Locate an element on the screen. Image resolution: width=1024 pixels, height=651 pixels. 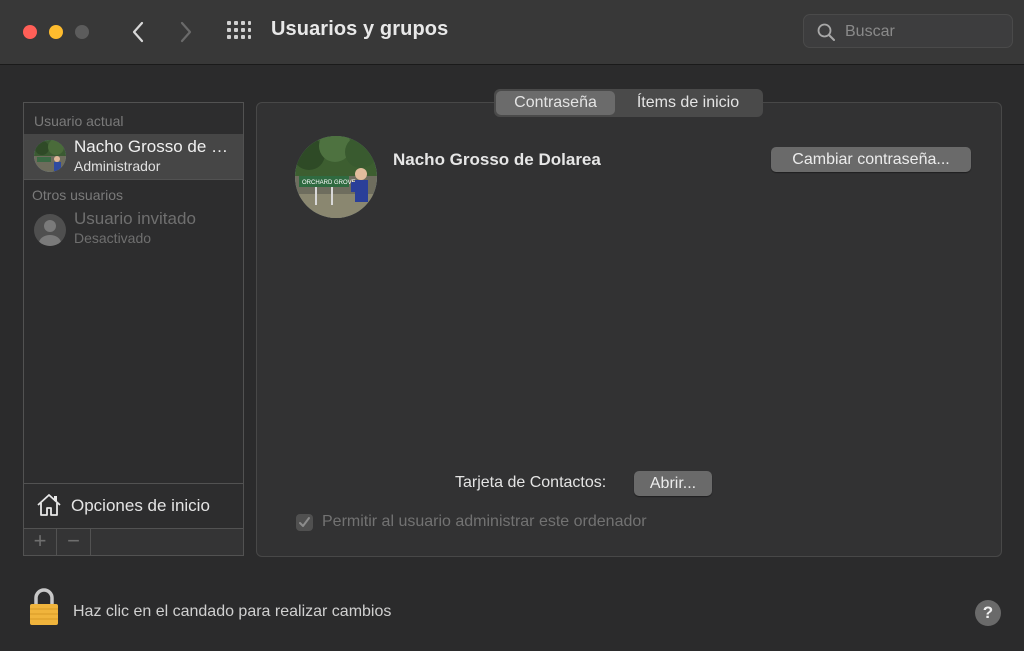
zoom-button is located at coordinates (82, 32).